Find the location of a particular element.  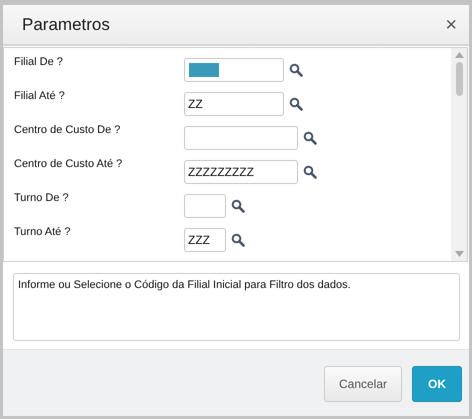

dialog-title: Parametros is located at coordinates (66, 24).